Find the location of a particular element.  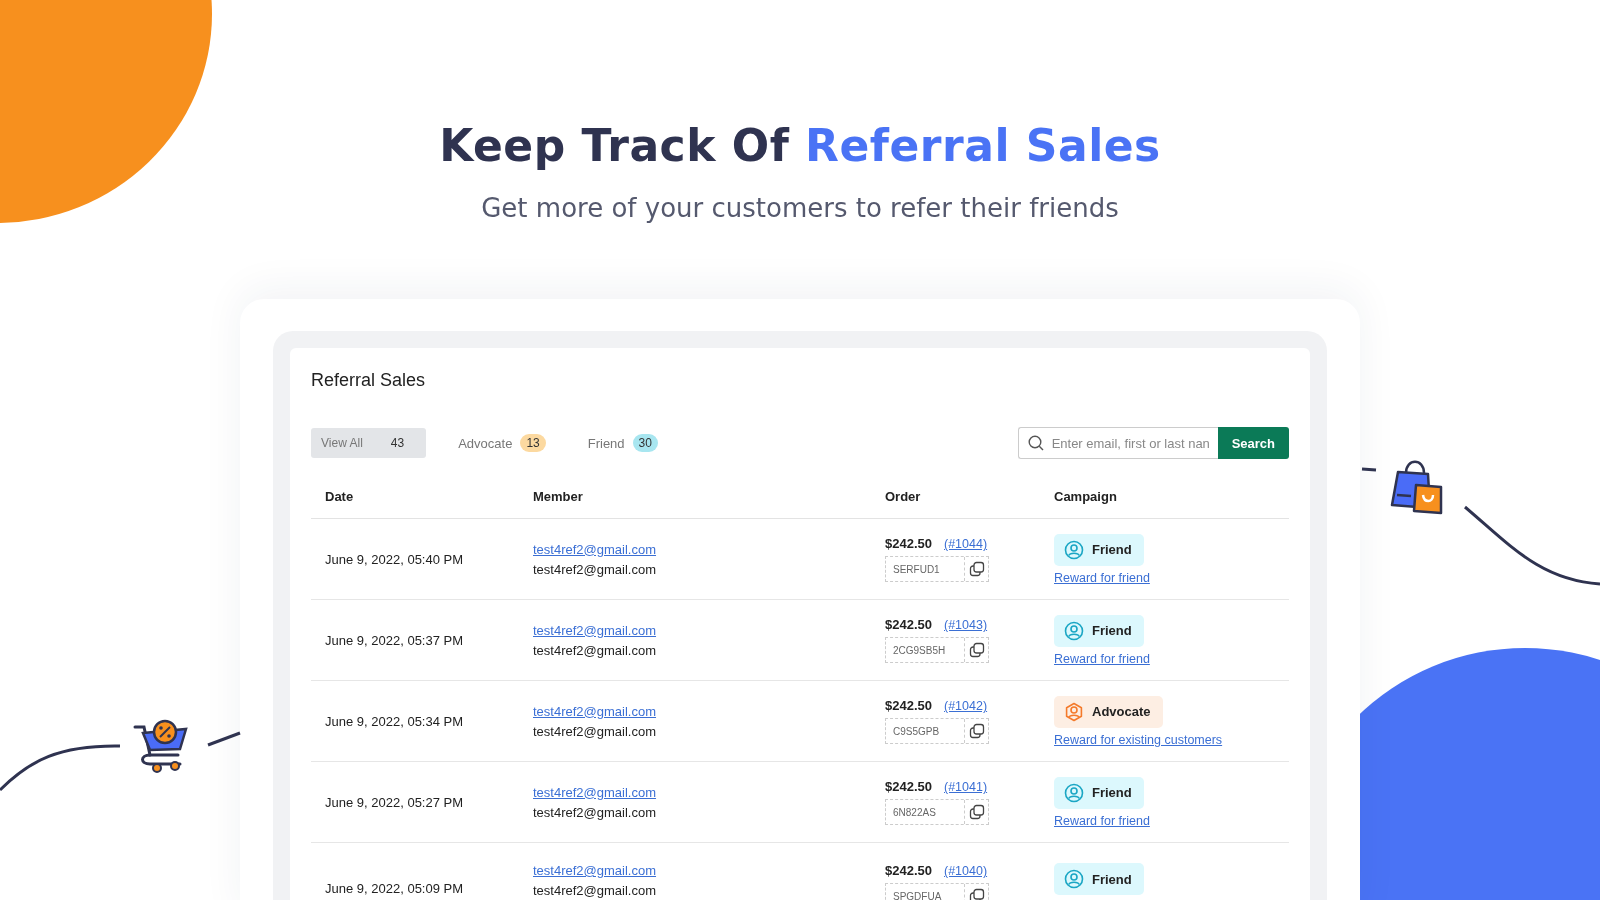

coupon-code: SERFUD1 is located at coordinates (916, 569).